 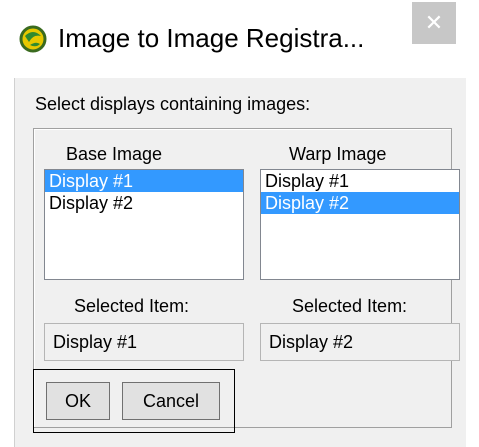 I want to click on warp-list-item-display-1: Display #1, so click(x=360, y=181).